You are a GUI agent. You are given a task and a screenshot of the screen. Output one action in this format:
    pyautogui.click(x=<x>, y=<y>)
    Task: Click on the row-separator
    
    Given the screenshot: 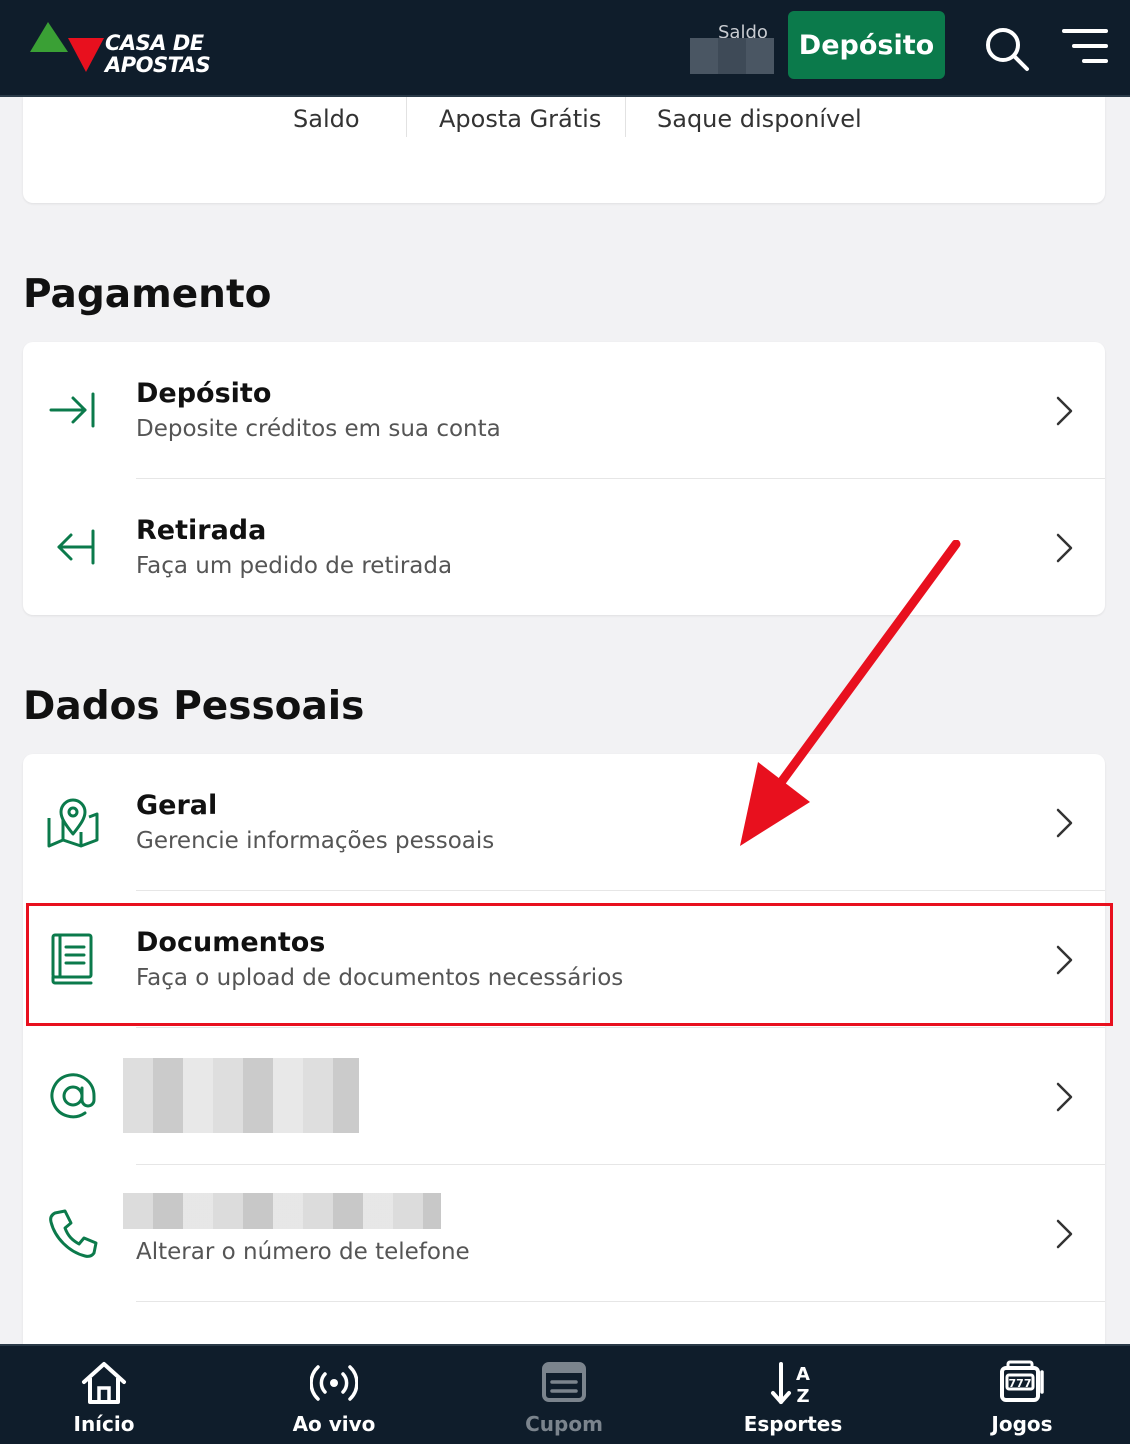 What is the action you would take?
    pyautogui.click(x=620, y=1301)
    